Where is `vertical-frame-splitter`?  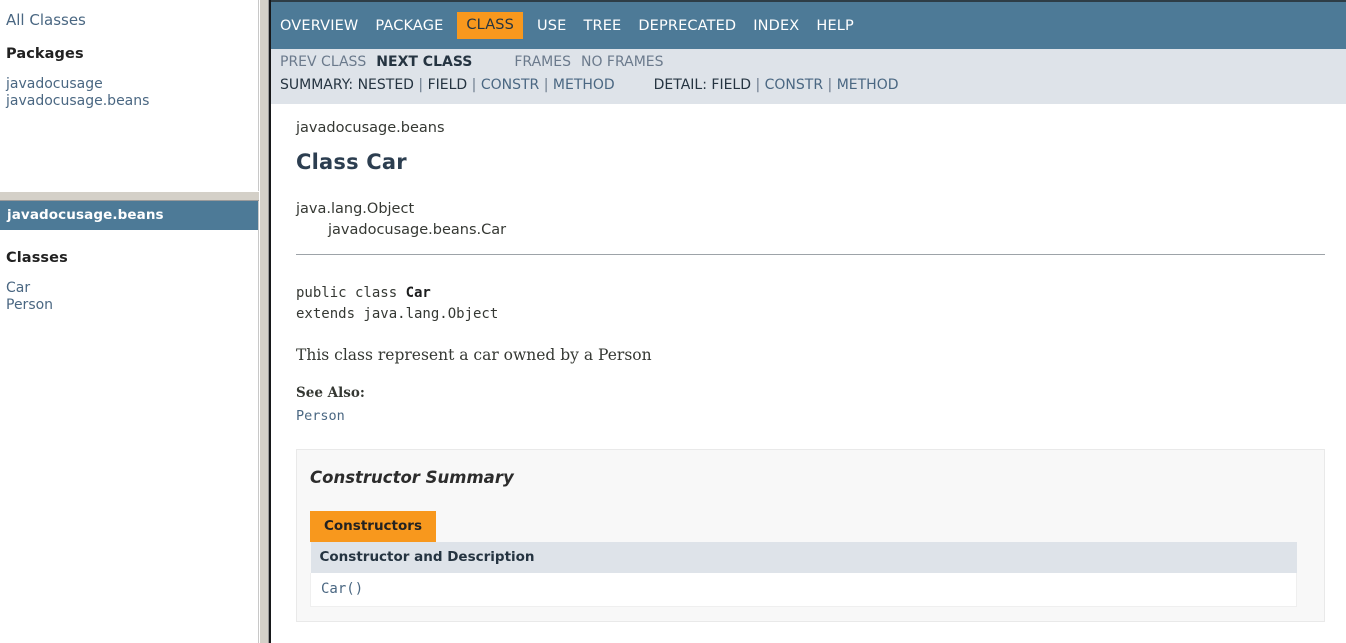
vertical-frame-splitter is located at coordinates (264, 321).